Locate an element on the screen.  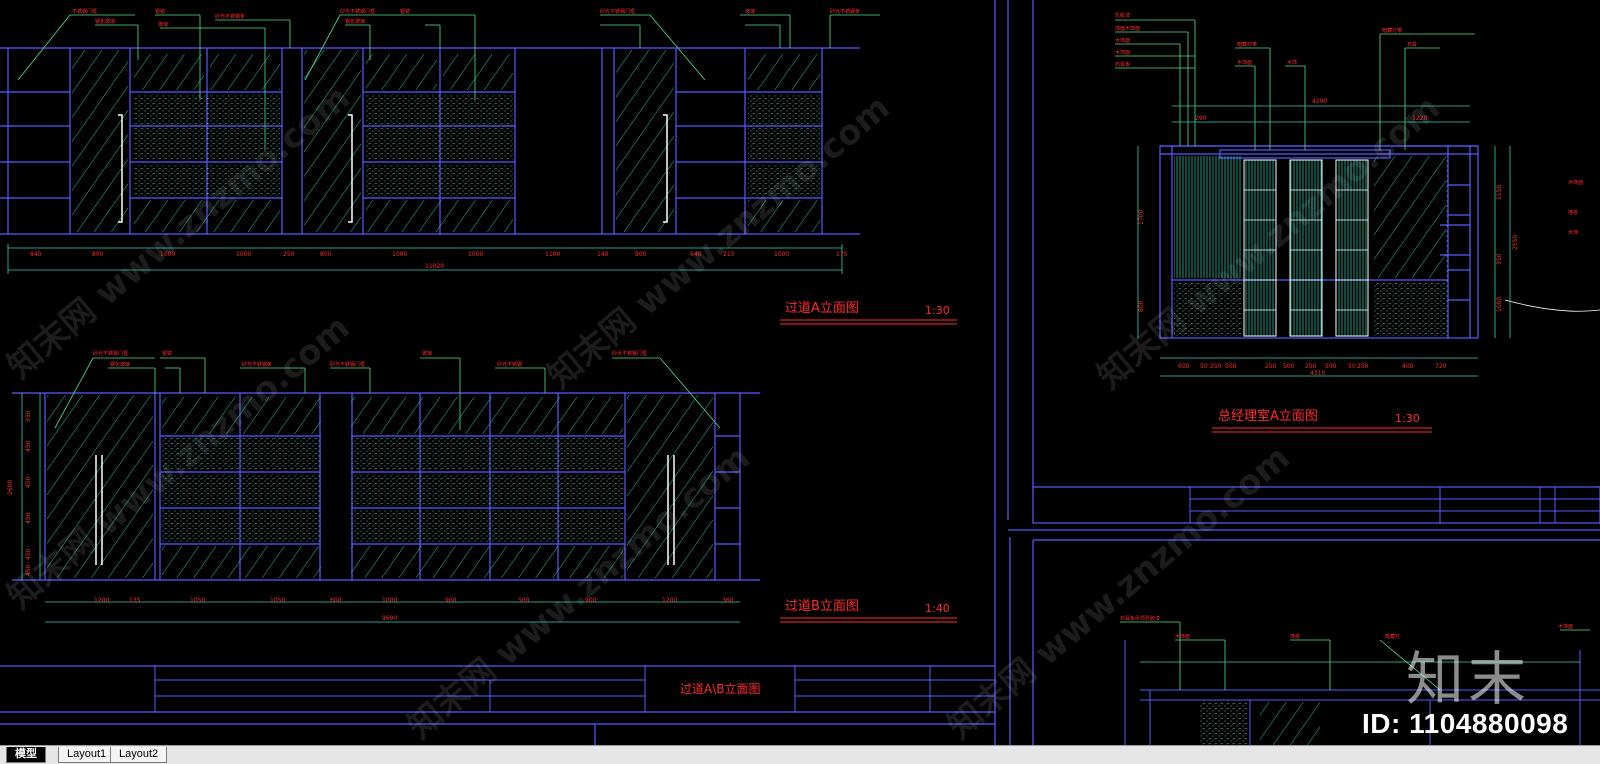
corridor-a-scale: 1:30 is located at coordinates (937, 310).